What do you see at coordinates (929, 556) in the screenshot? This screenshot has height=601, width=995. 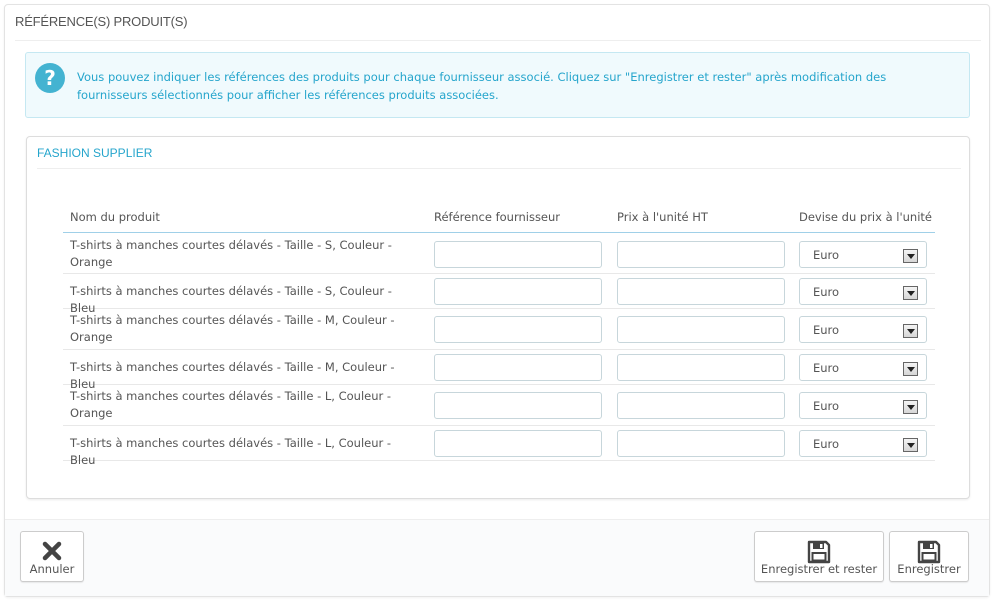 I see `save-button: Enregistrer` at bounding box center [929, 556].